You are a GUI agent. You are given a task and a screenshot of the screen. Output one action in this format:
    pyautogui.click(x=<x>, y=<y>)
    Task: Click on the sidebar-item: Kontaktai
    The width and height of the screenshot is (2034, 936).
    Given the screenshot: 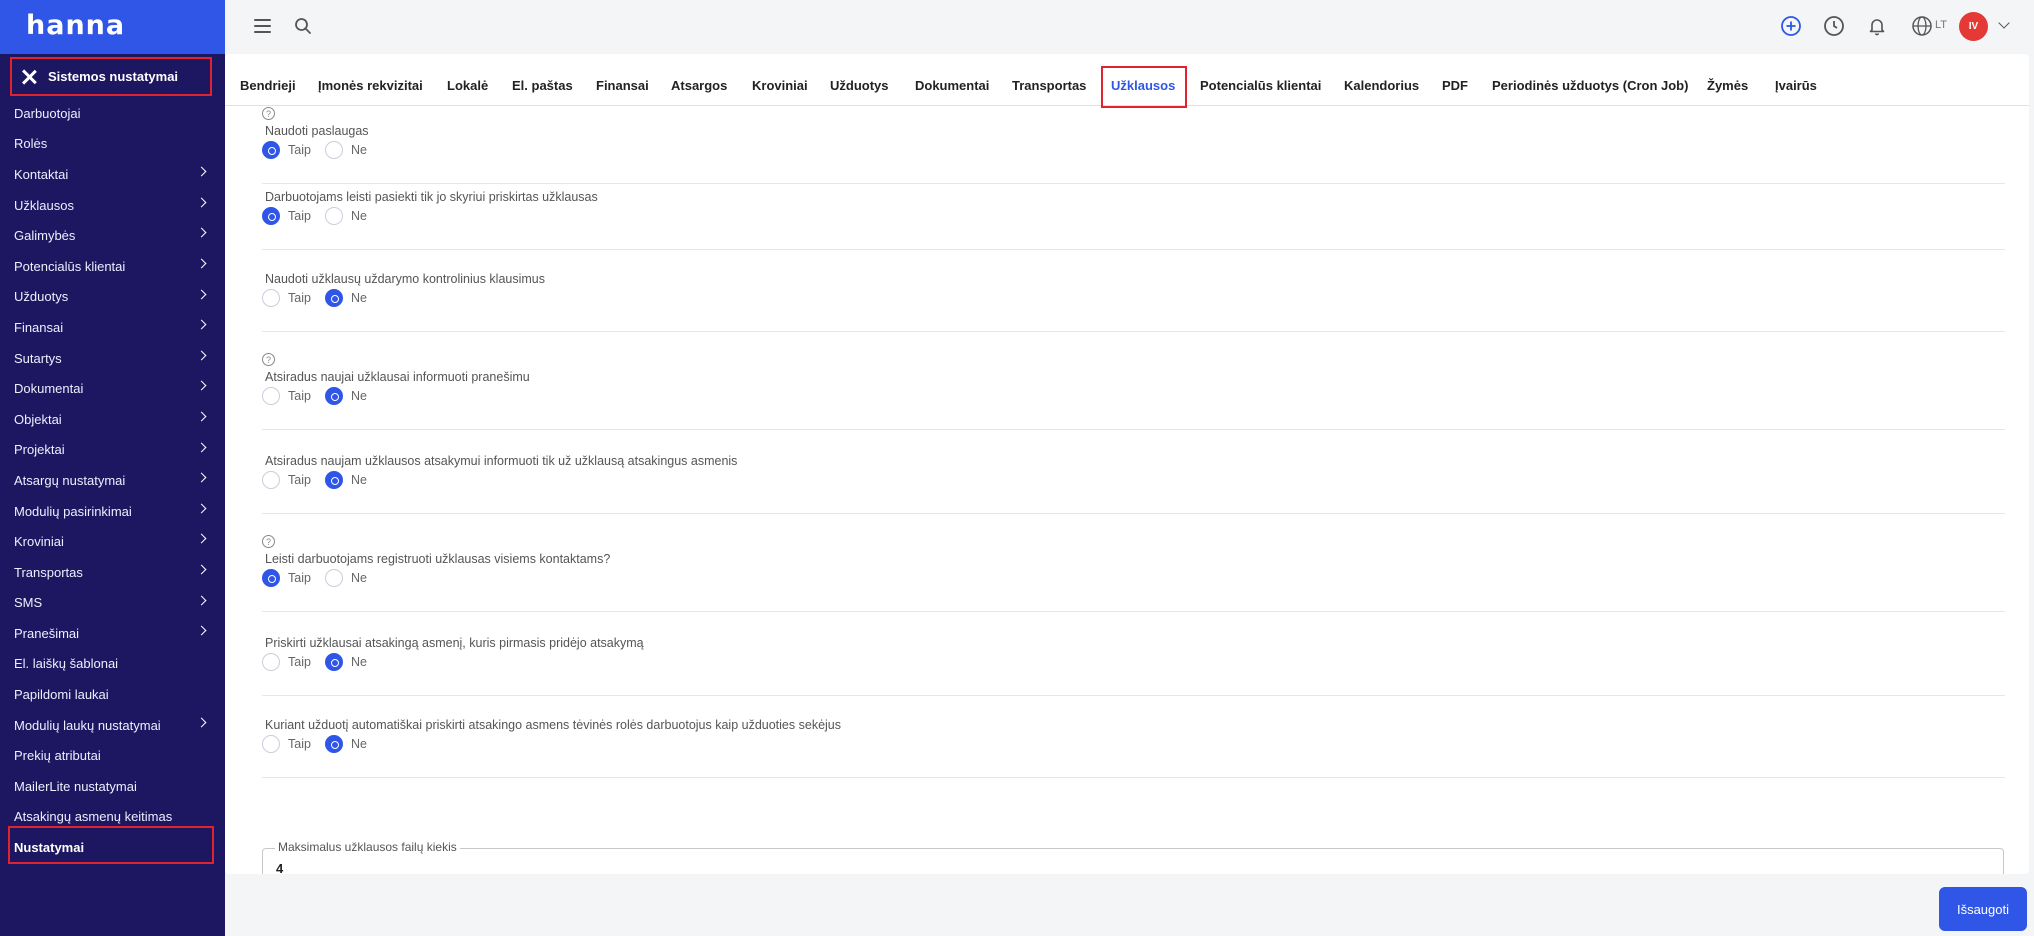 What is the action you would take?
    pyautogui.click(x=112, y=174)
    